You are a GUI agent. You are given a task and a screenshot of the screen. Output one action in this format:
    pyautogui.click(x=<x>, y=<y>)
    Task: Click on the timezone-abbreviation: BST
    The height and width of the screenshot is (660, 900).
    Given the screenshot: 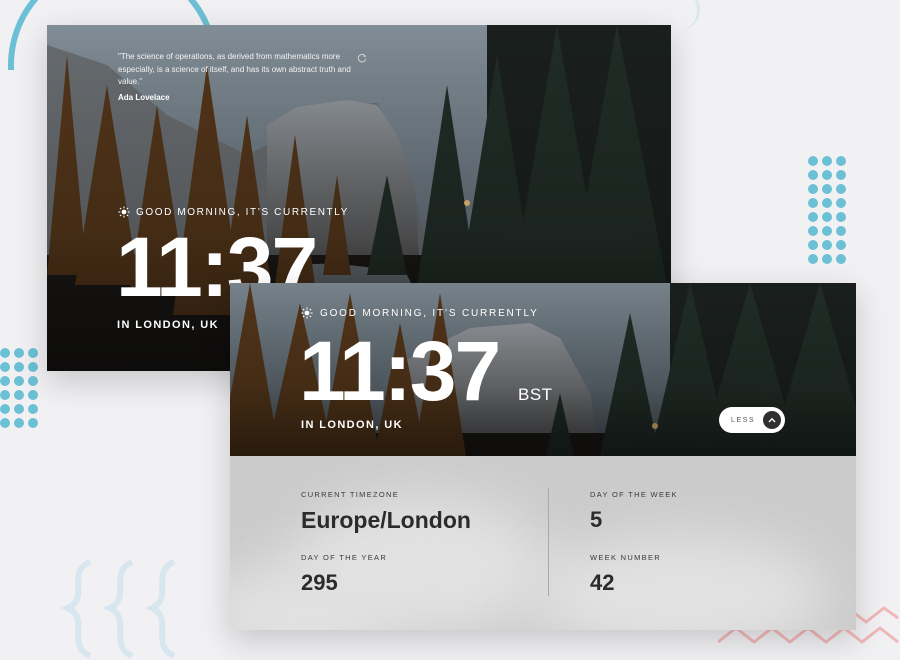 What is the action you would take?
    pyautogui.click(x=535, y=394)
    